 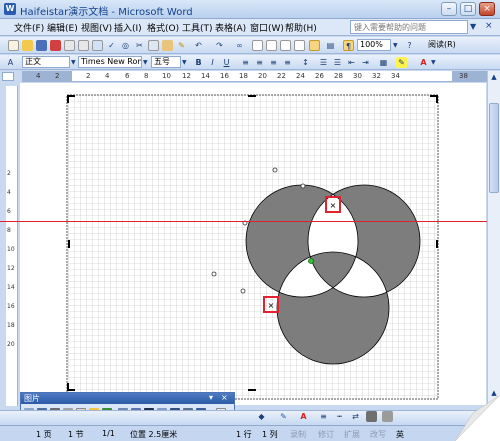 What do you see at coordinates (69, 45) in the screenshot?
I see `email-icon` at bounding box center [69, 45].